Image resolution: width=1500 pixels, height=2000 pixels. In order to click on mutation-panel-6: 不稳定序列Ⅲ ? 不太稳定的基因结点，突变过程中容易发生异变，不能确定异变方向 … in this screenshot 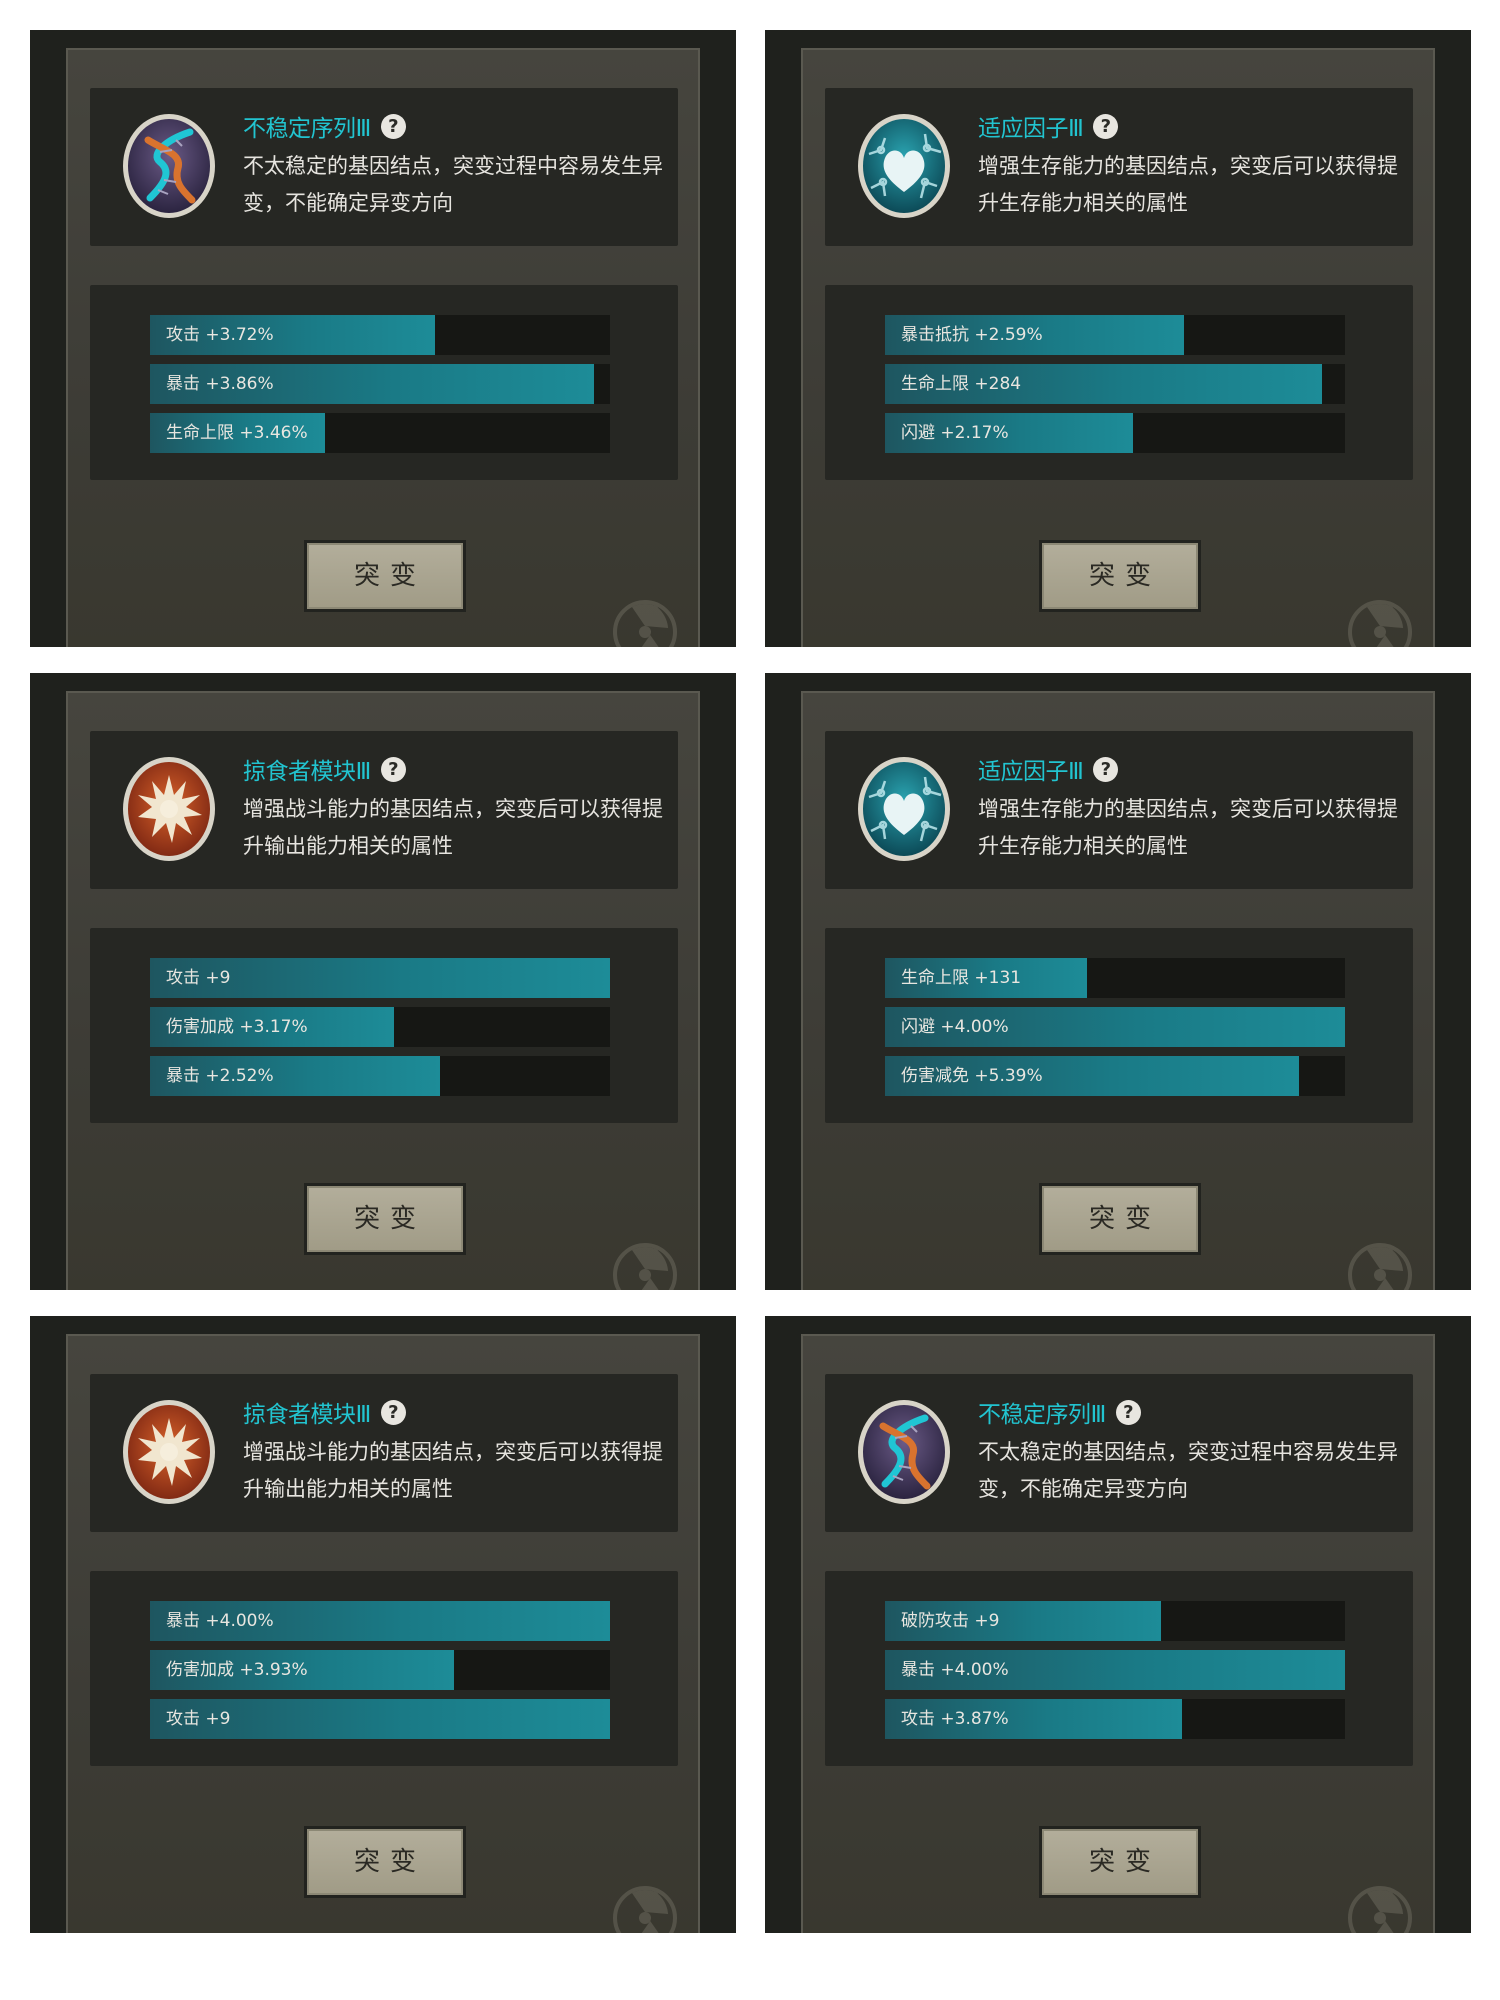, I will do `click(1118, 1624)`.